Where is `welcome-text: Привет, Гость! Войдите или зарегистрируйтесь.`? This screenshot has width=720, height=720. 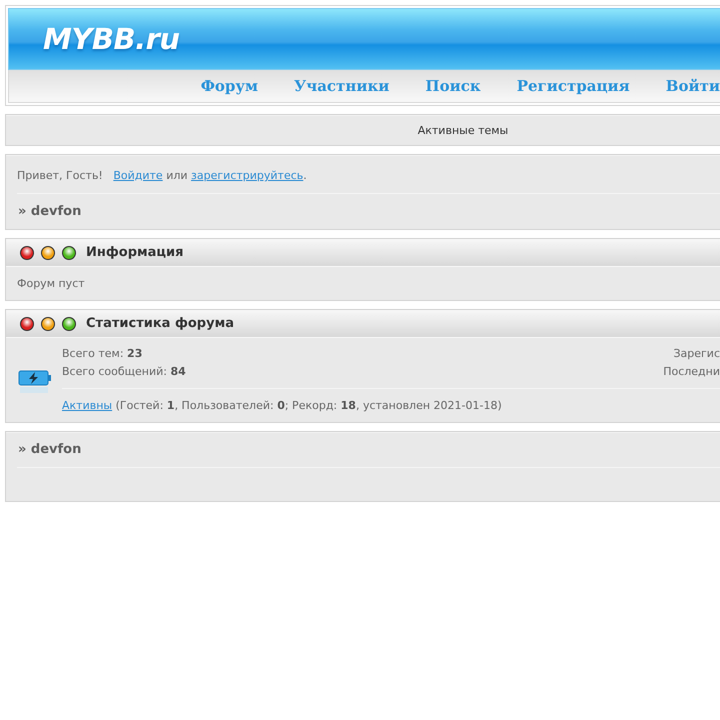 welcome-text: Привет, Гость! Войдите или зарегистрируйтесь. is located at coordinates (162, 176).